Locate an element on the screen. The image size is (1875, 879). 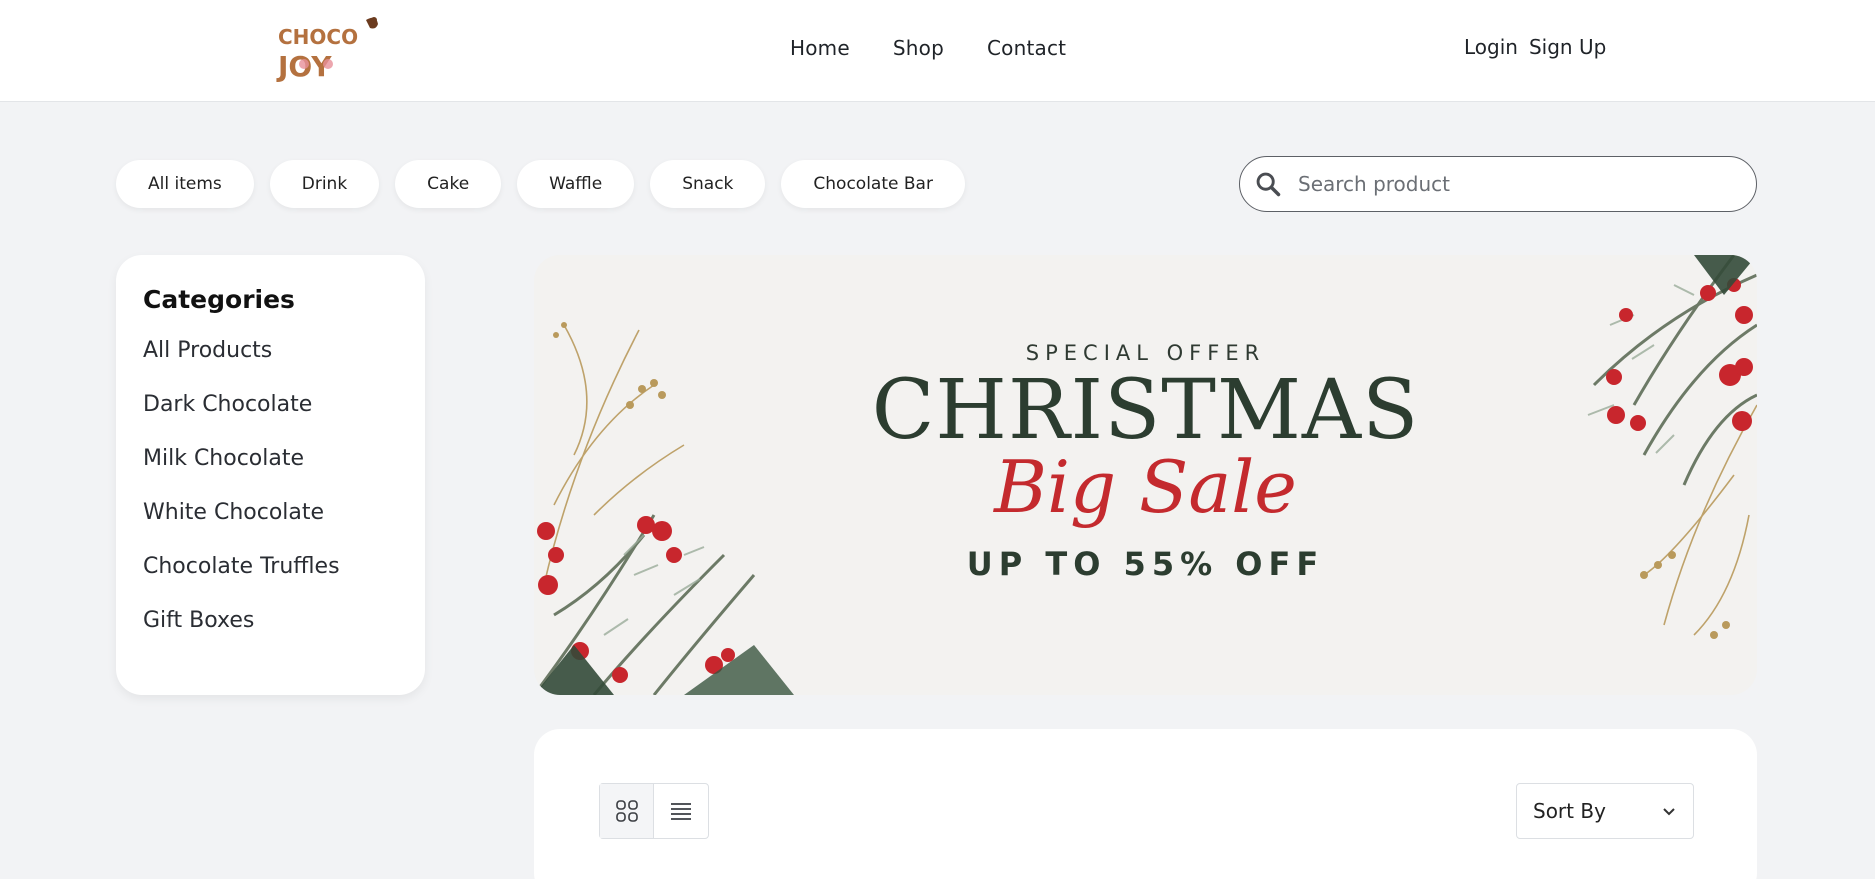
filter-chip-snack: Snack is located at coordinates (708, 184).